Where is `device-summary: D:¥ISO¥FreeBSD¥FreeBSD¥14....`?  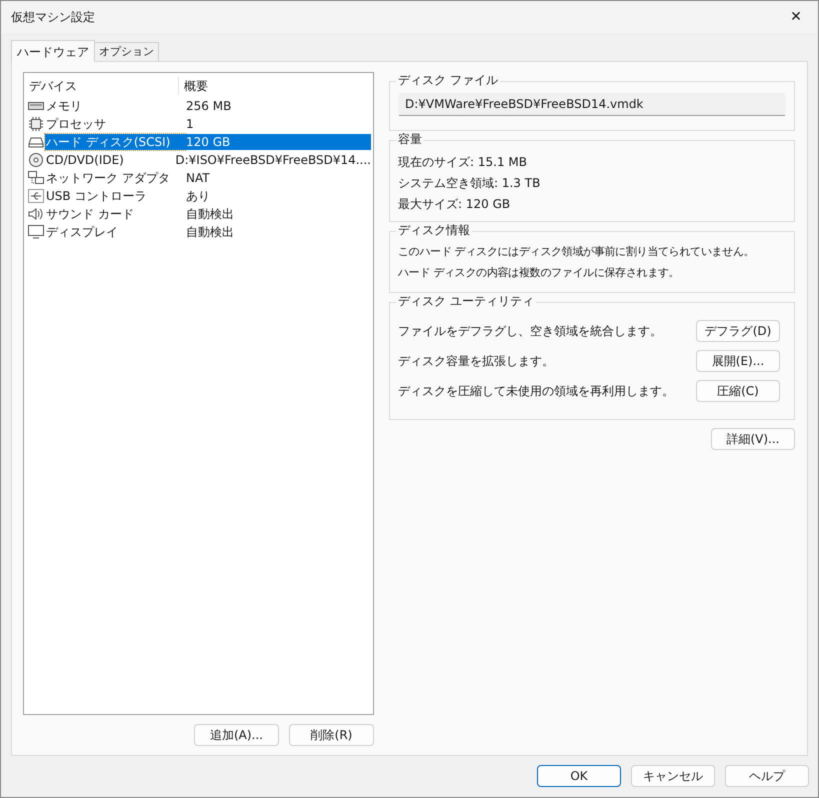 device-summary: D:¥ISO¥FreeBSD¥FreeBSD¥14.... is located at coordinates (272, 160).